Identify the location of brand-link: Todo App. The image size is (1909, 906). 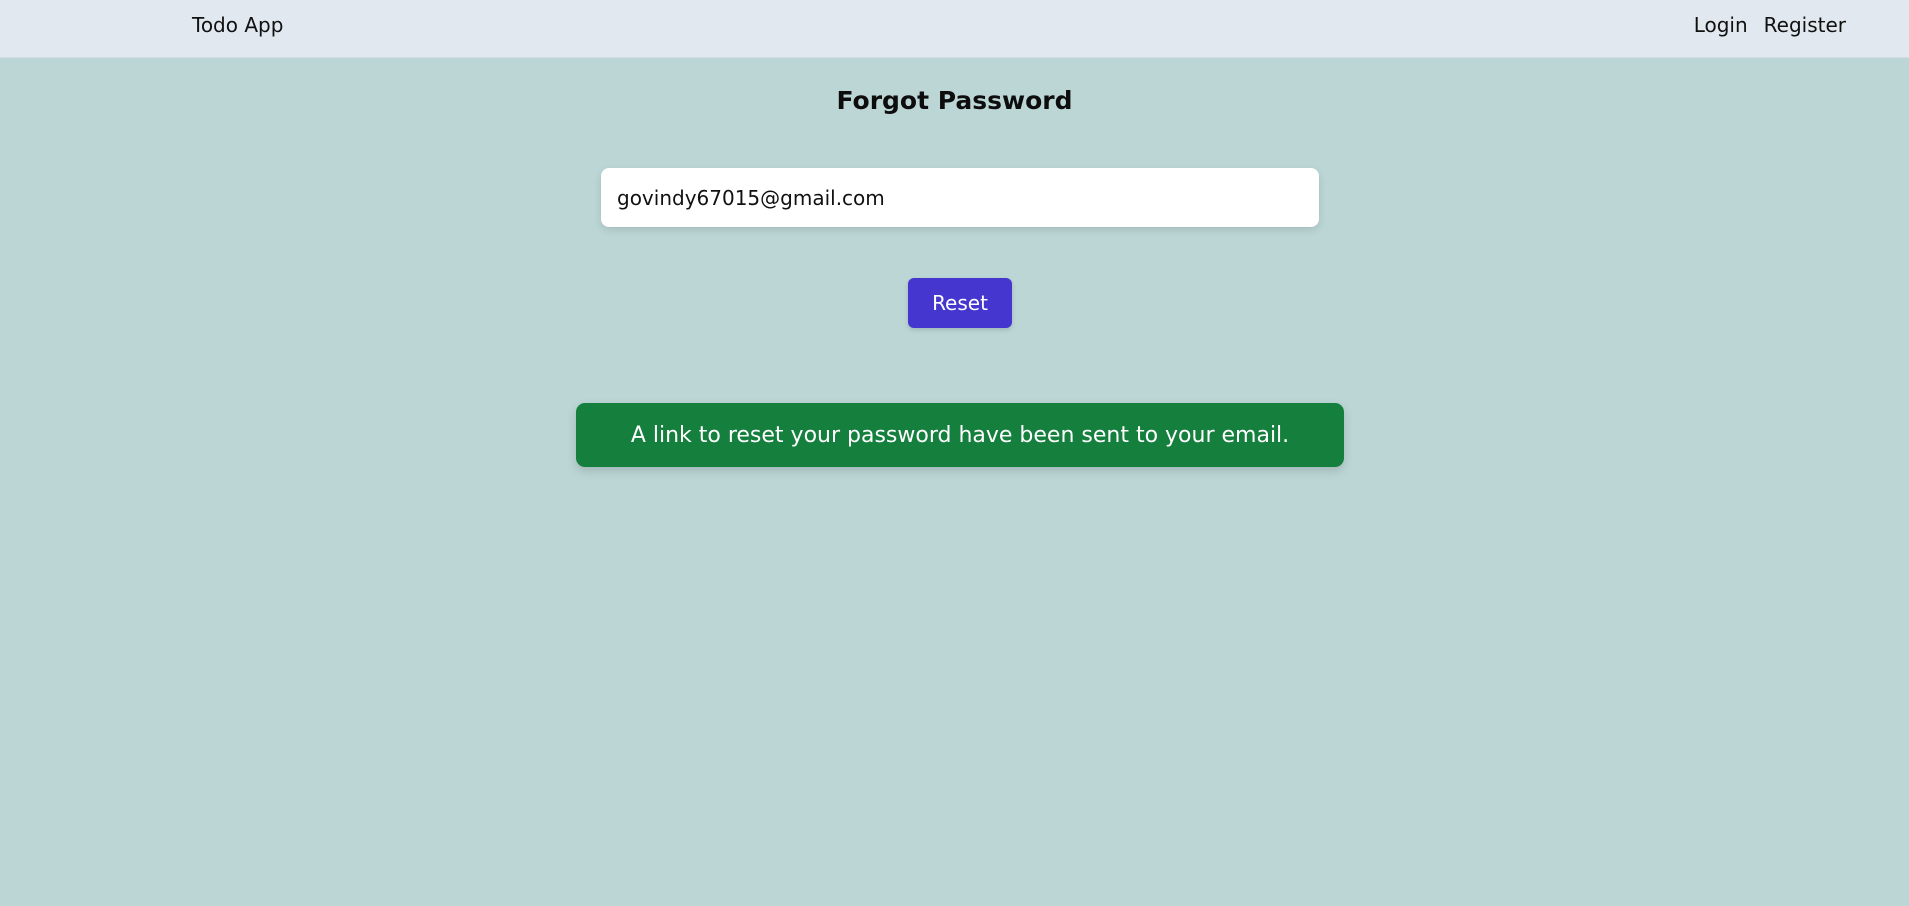
(237, 25).